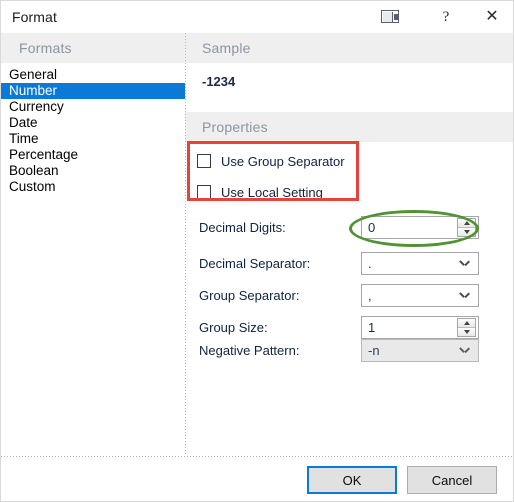 The height and width of the screenshot is (502, 514). Describe the element at coordinates (249, 295) in the screenshot. I see `field-label: Group Separator:` at that location.